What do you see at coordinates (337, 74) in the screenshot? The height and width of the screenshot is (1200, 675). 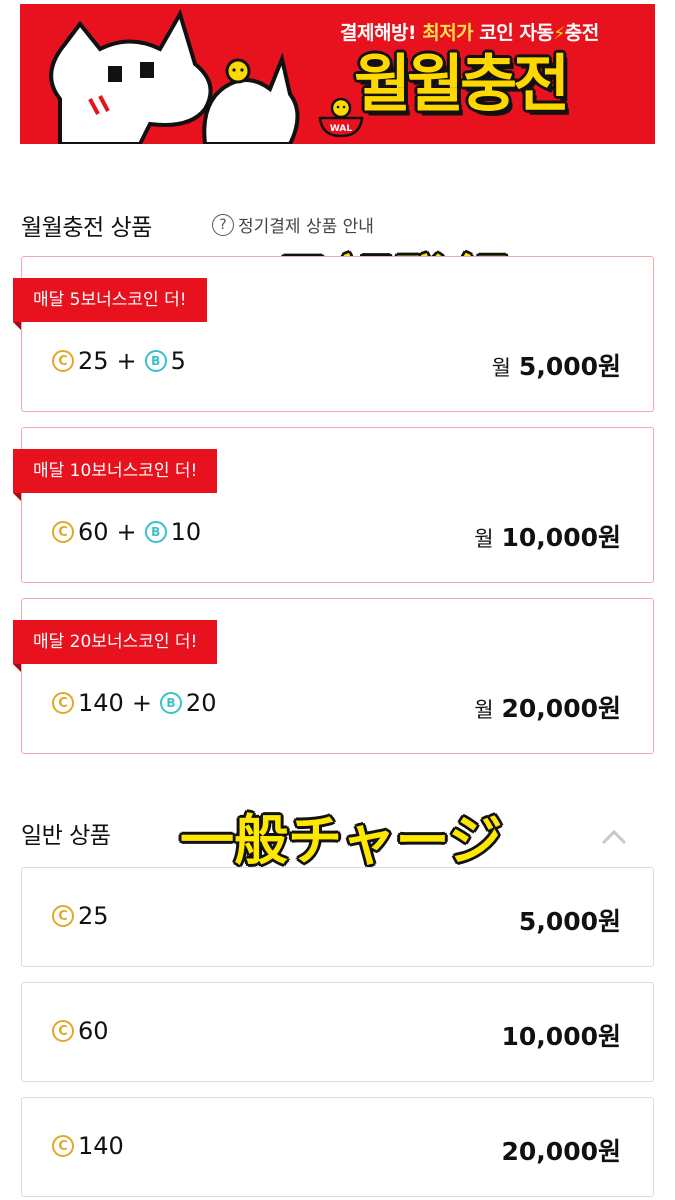 I see `promo-banner: 결제해방! 최저가 코인 자동⚡충전 월월충전 WAL` at bounding box center [337, 74].